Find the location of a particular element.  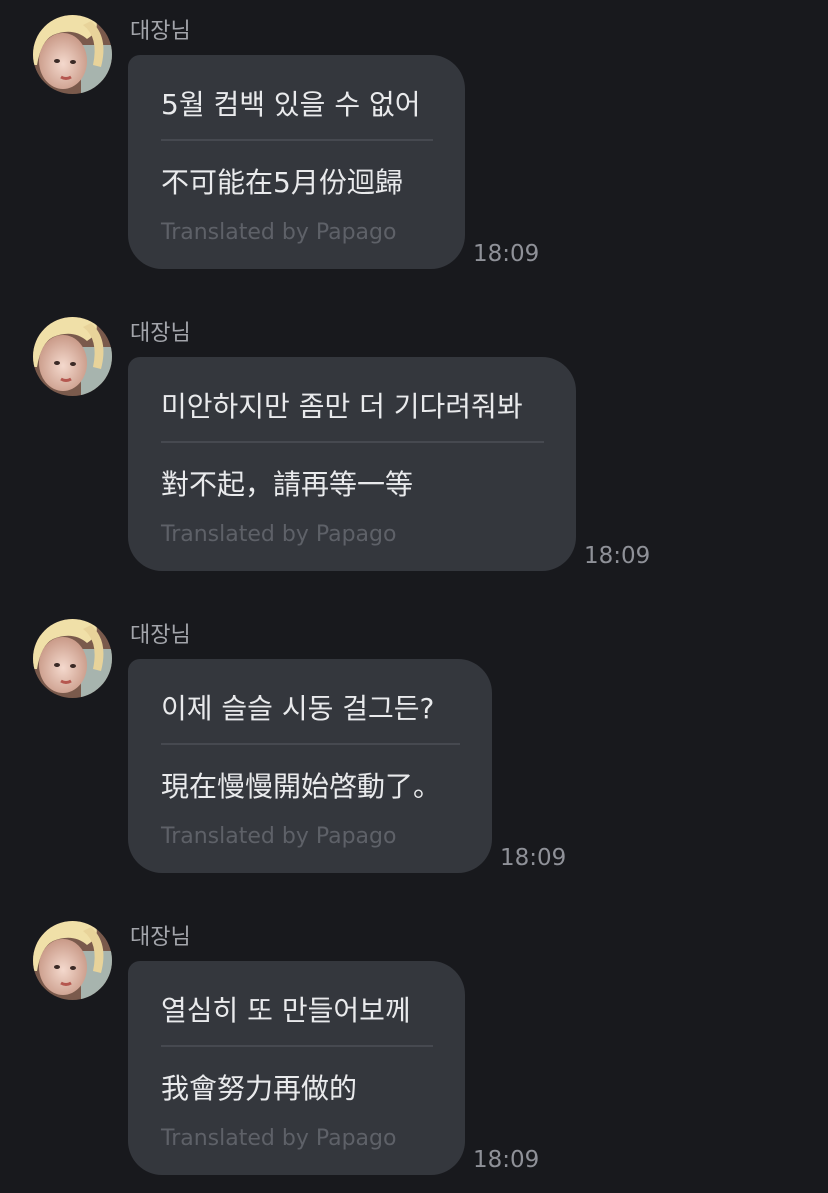

message-text: 이제 슬슬 시동 걸그든? is located at coordinates (298, 708).